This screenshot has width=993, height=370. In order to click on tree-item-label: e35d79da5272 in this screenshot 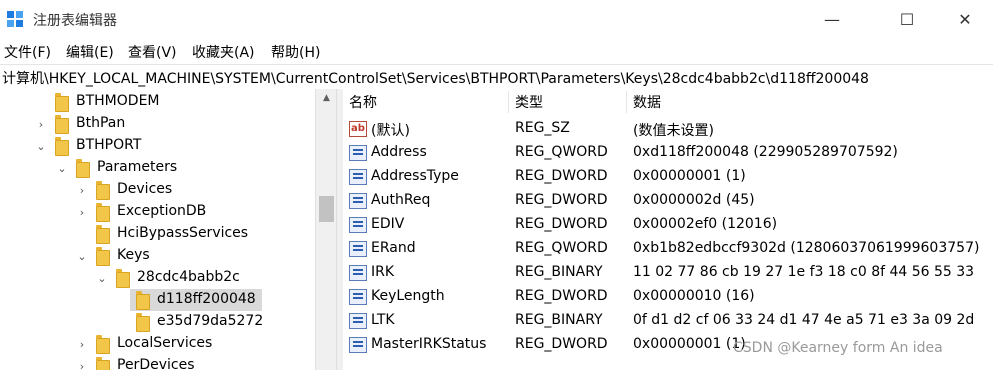, I will do `click(210, 321)`.